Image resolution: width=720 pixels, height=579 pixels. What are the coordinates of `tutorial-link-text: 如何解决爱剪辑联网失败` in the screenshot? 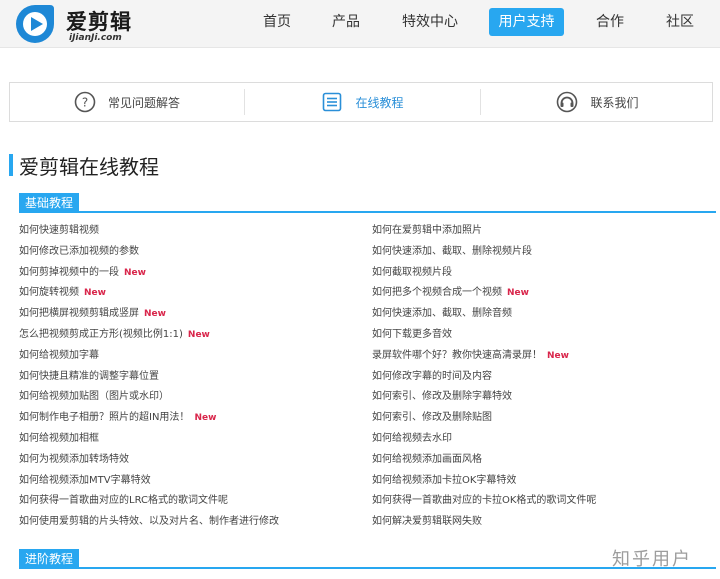 It's located at (427, 521).